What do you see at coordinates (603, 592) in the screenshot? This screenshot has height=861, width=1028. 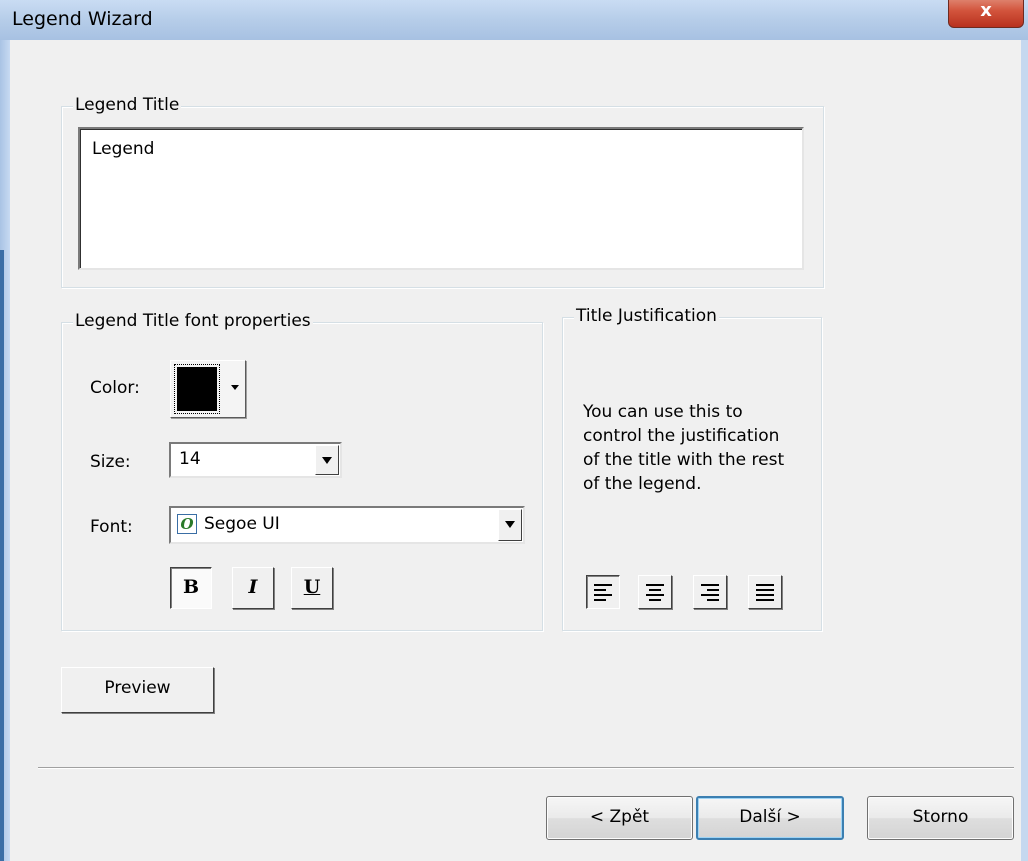 I see `align-left-icon` at bounding box center [603, 592].